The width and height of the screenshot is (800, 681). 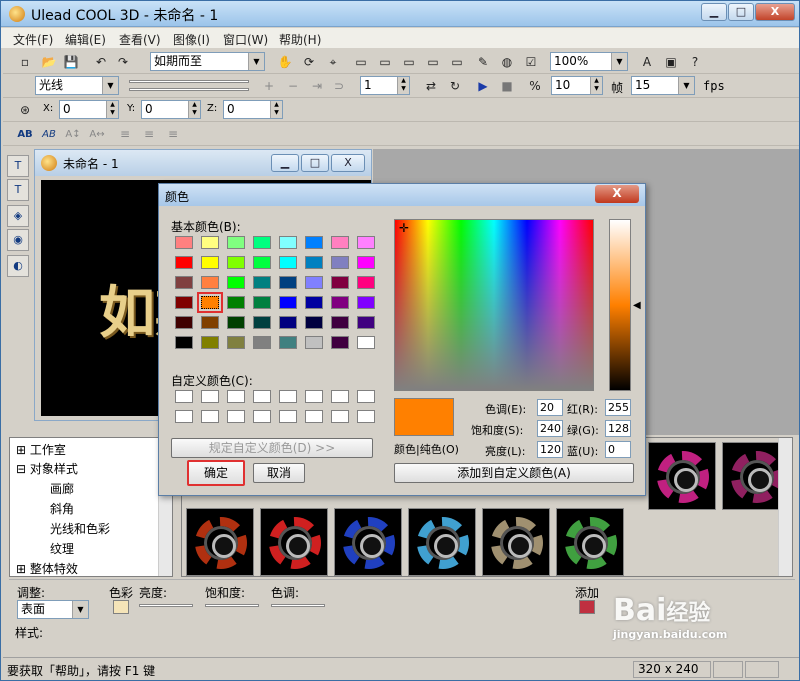 What do you see at coordinates (189, 81) in the screenshot?
I see `timeline-slider` at bounding box center [189, 81].